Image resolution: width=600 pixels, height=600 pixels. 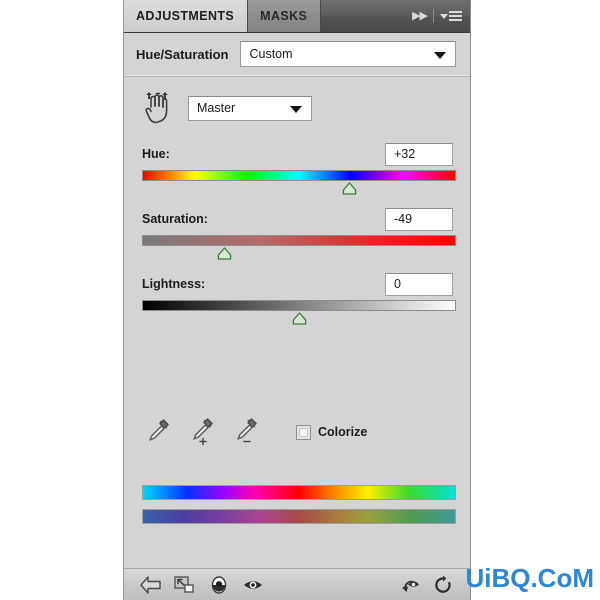 I want to click on colorize-label: Colorize, so click(x=343, y=432).